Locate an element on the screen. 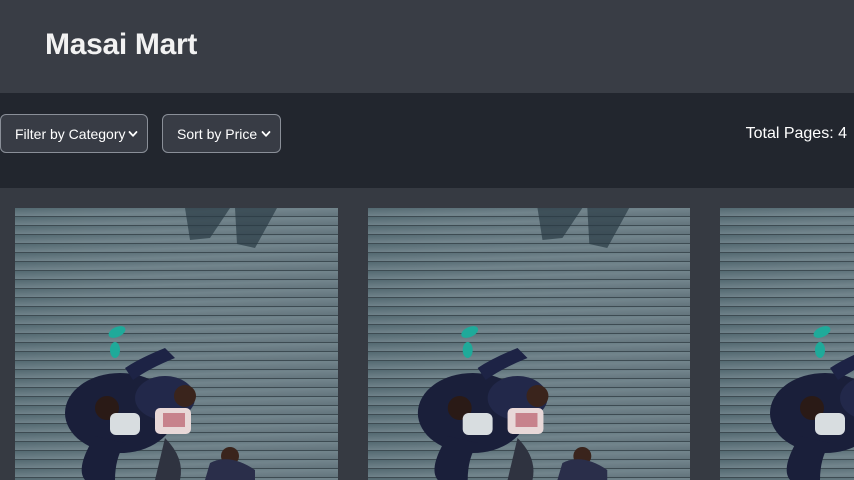 This screenshot has height=480, width=854. category-filter-label: Filter by Category is located at coordinates (70, 133).